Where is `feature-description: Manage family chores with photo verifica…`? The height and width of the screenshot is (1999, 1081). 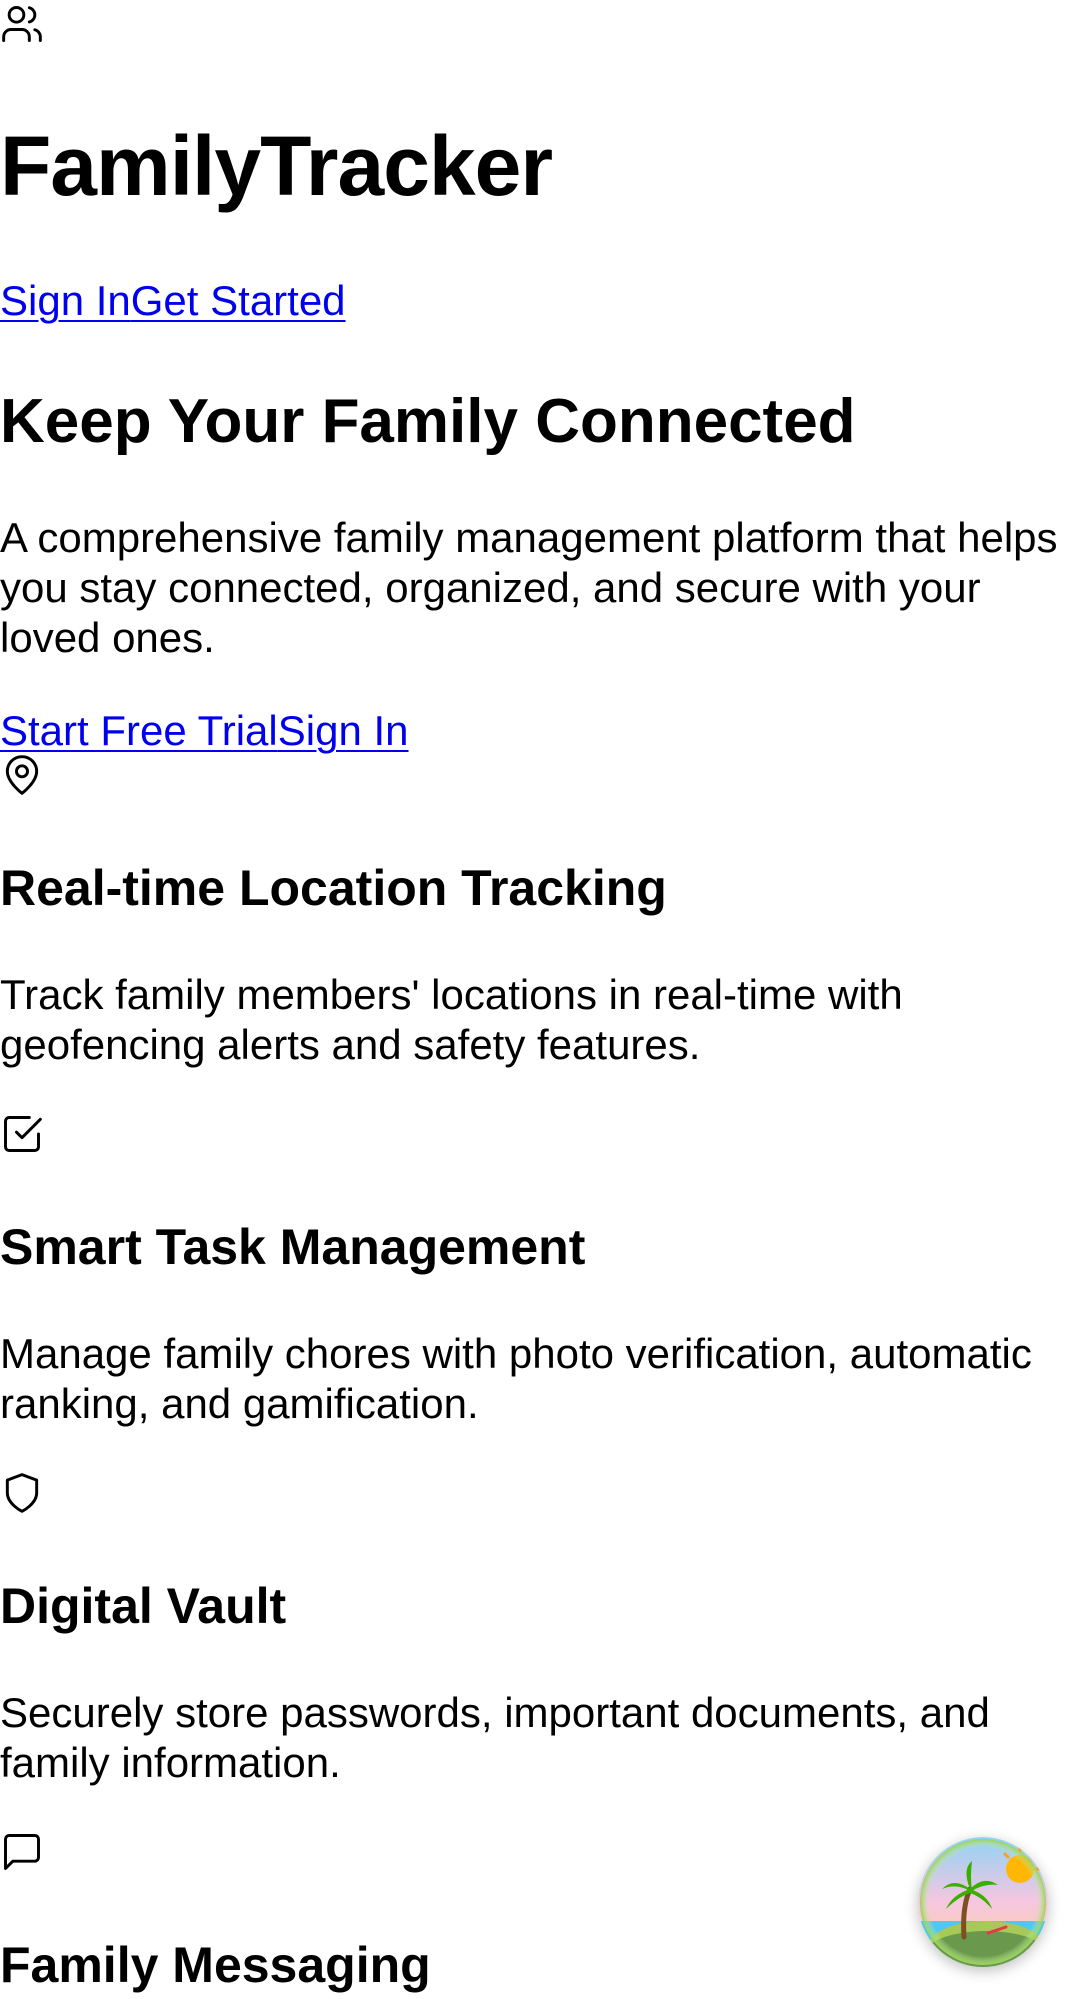
feature-description: Manage family chores with photo verifica… is located at coordinates (516, 1378).